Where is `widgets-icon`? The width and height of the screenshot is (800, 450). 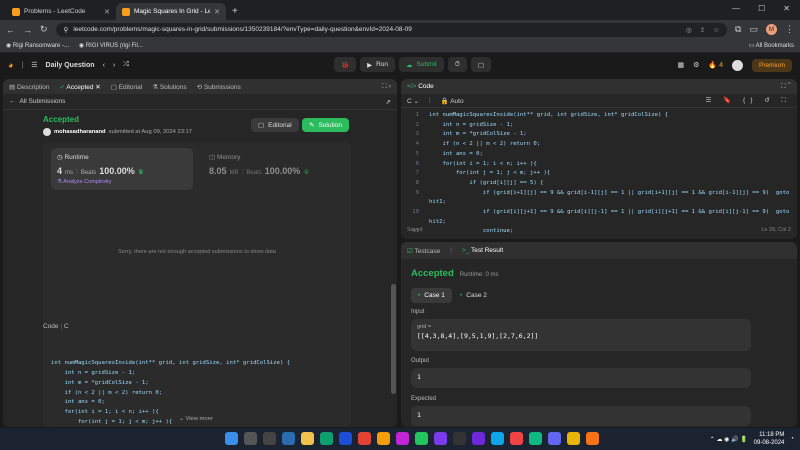 widgets-icon is located at coordinates (288, 438).